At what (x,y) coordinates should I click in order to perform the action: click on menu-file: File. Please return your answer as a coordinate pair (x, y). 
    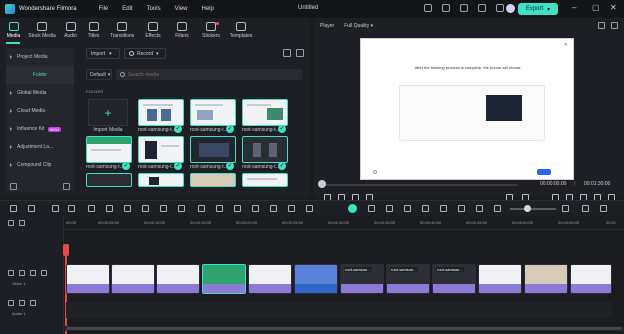
    Looking at the image, I should click on (104, 9).